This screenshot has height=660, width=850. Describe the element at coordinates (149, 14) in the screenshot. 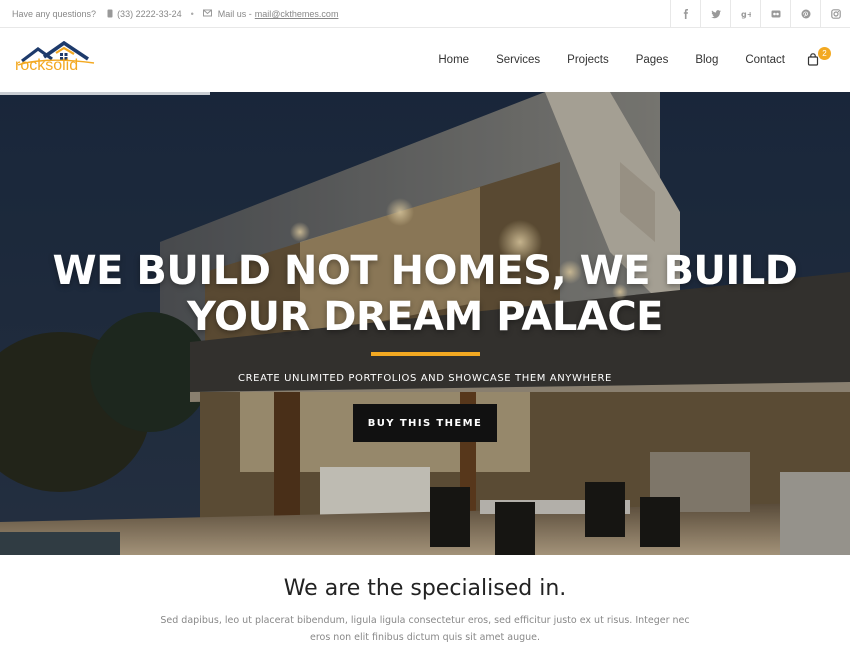

I see `phone-number: (33) 2222-33-24` at that location.